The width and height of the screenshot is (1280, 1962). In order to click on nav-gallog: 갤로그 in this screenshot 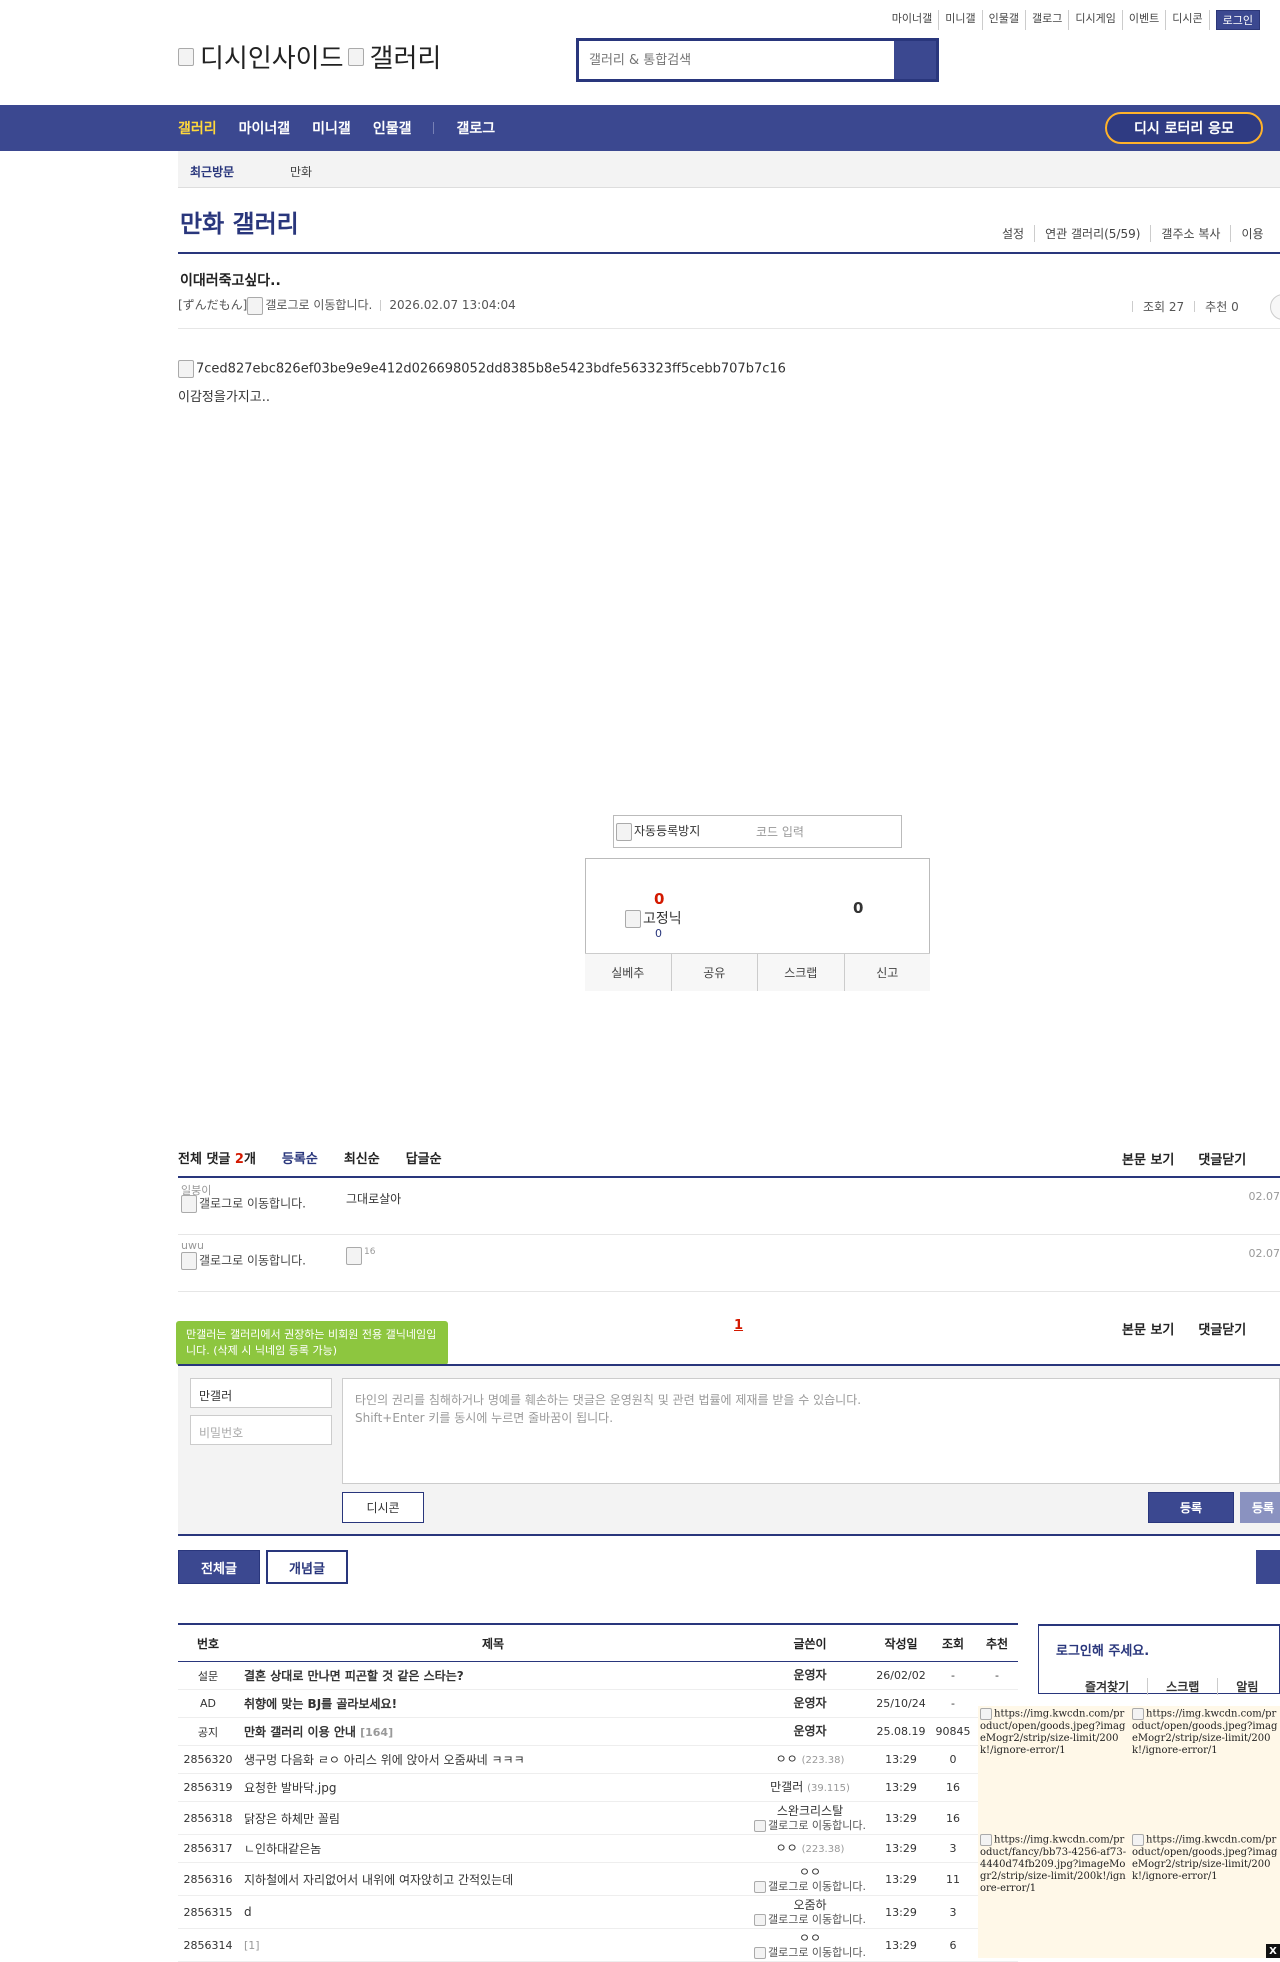, I will do `click(475, 128)`.